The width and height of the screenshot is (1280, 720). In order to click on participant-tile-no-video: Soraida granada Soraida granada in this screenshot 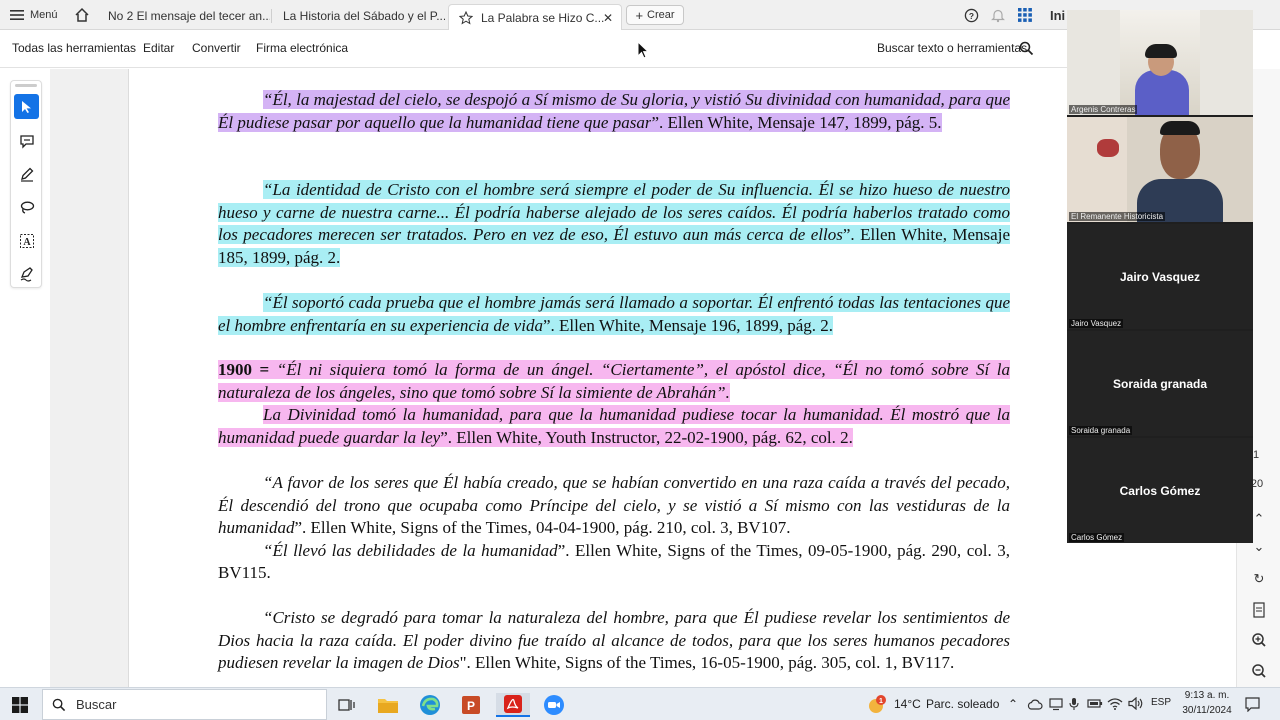, I will do `click(1160, 383)`.